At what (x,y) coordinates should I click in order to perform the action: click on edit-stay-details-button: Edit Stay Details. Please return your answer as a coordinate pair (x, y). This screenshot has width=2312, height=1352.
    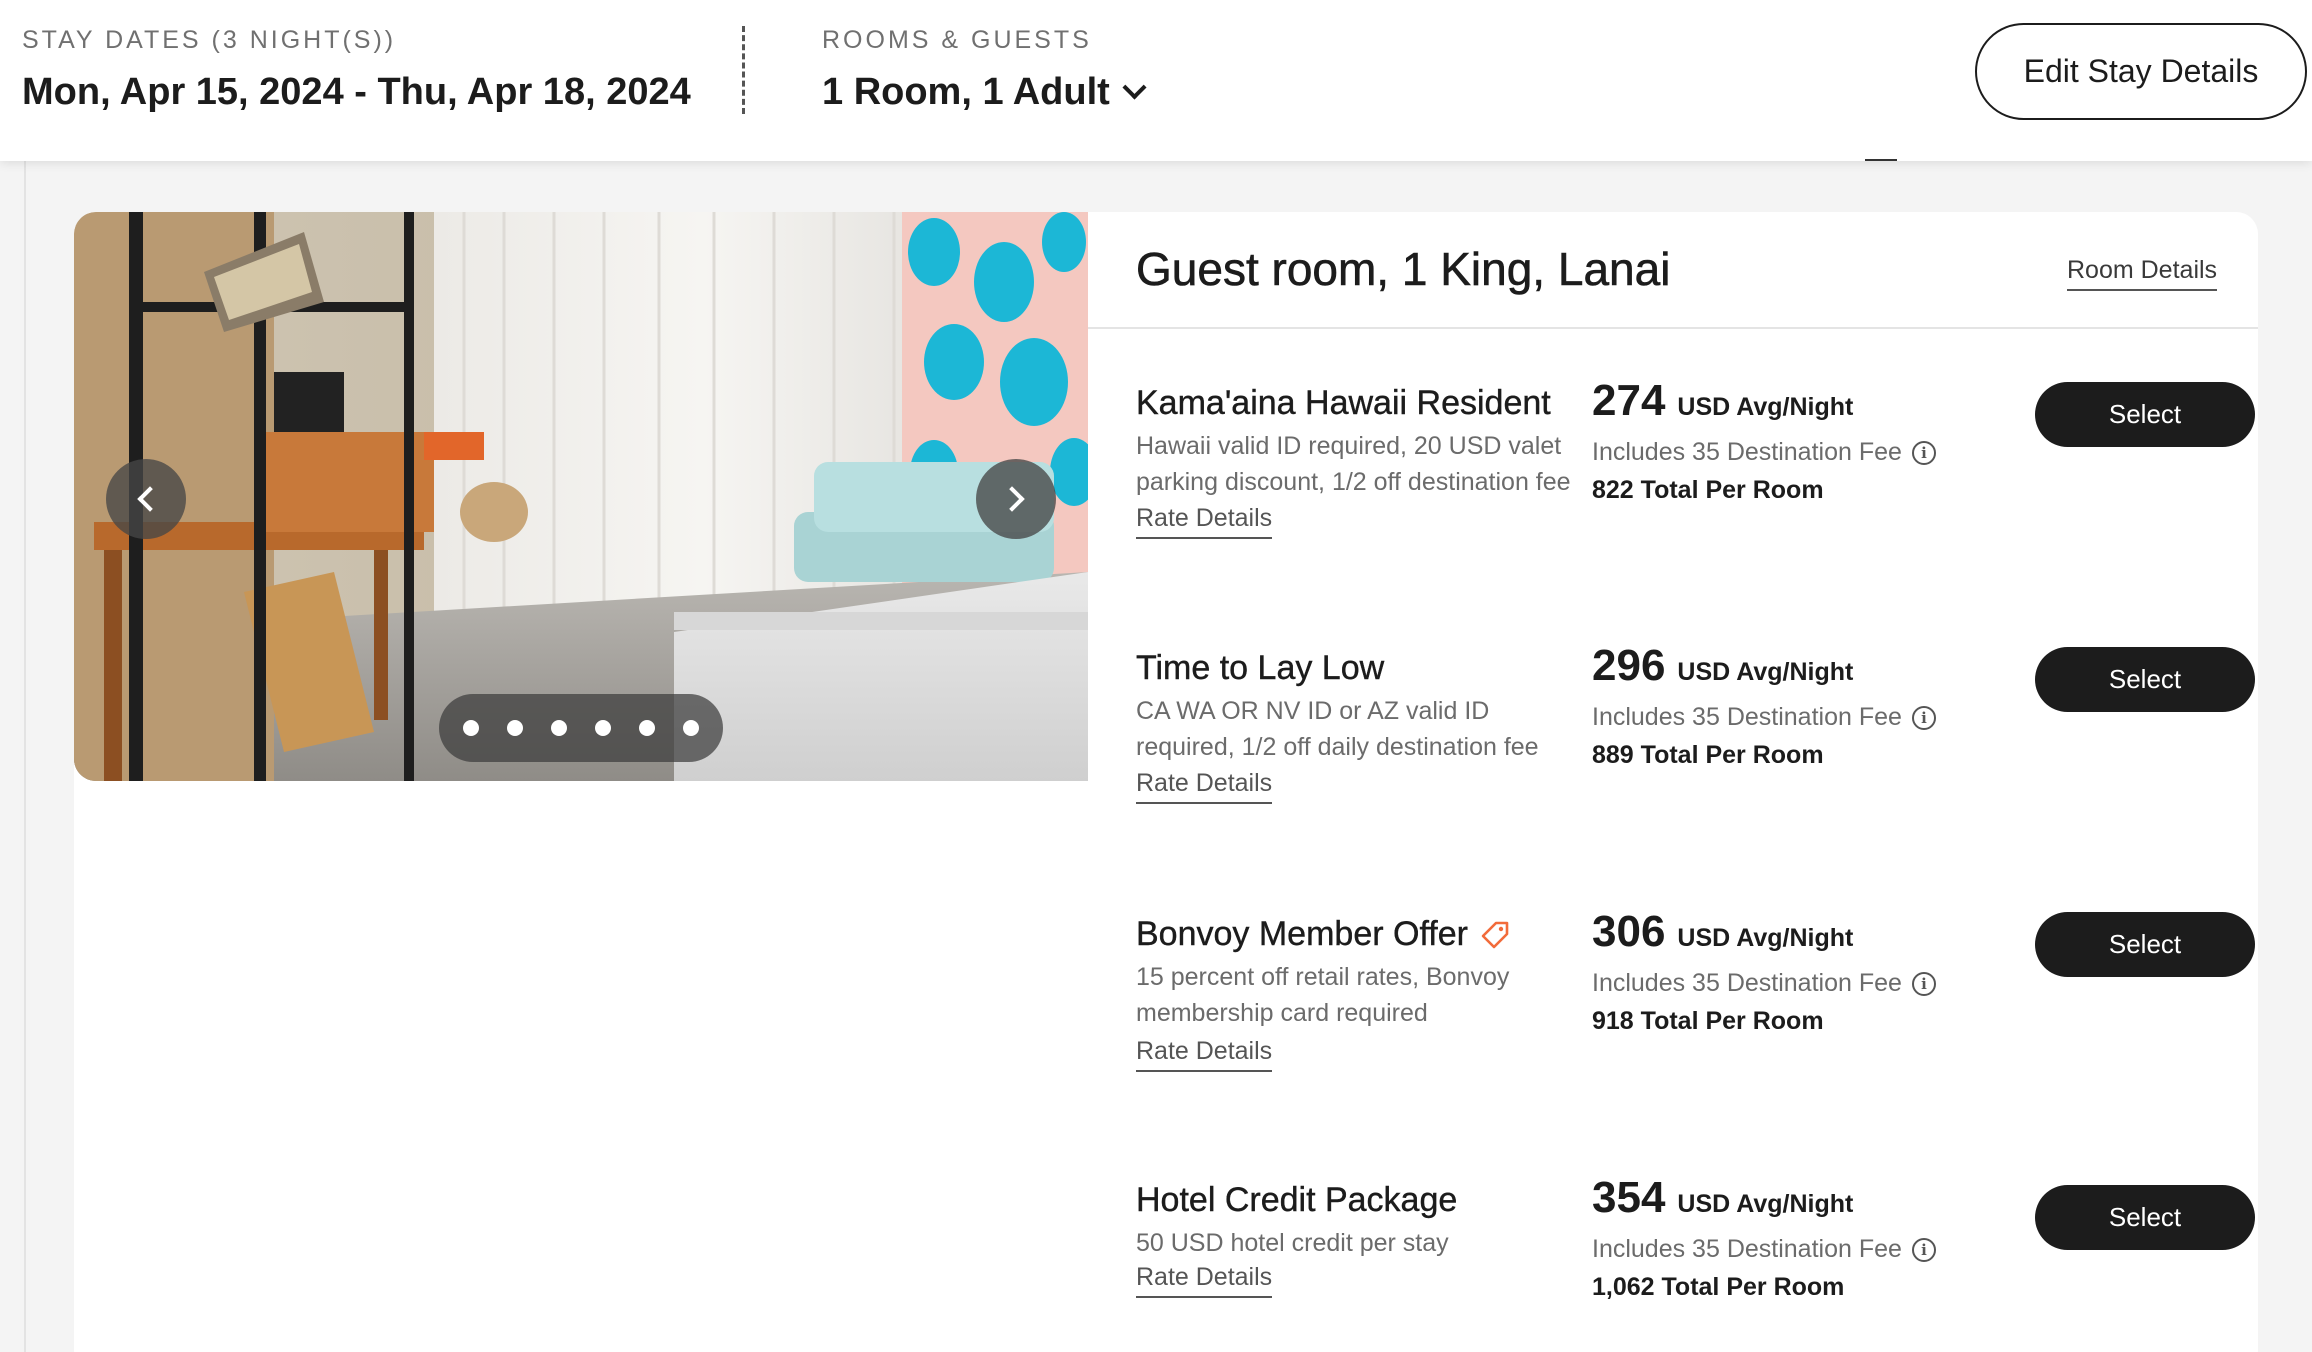
    Looking at the image, I should click on (2141, 71).